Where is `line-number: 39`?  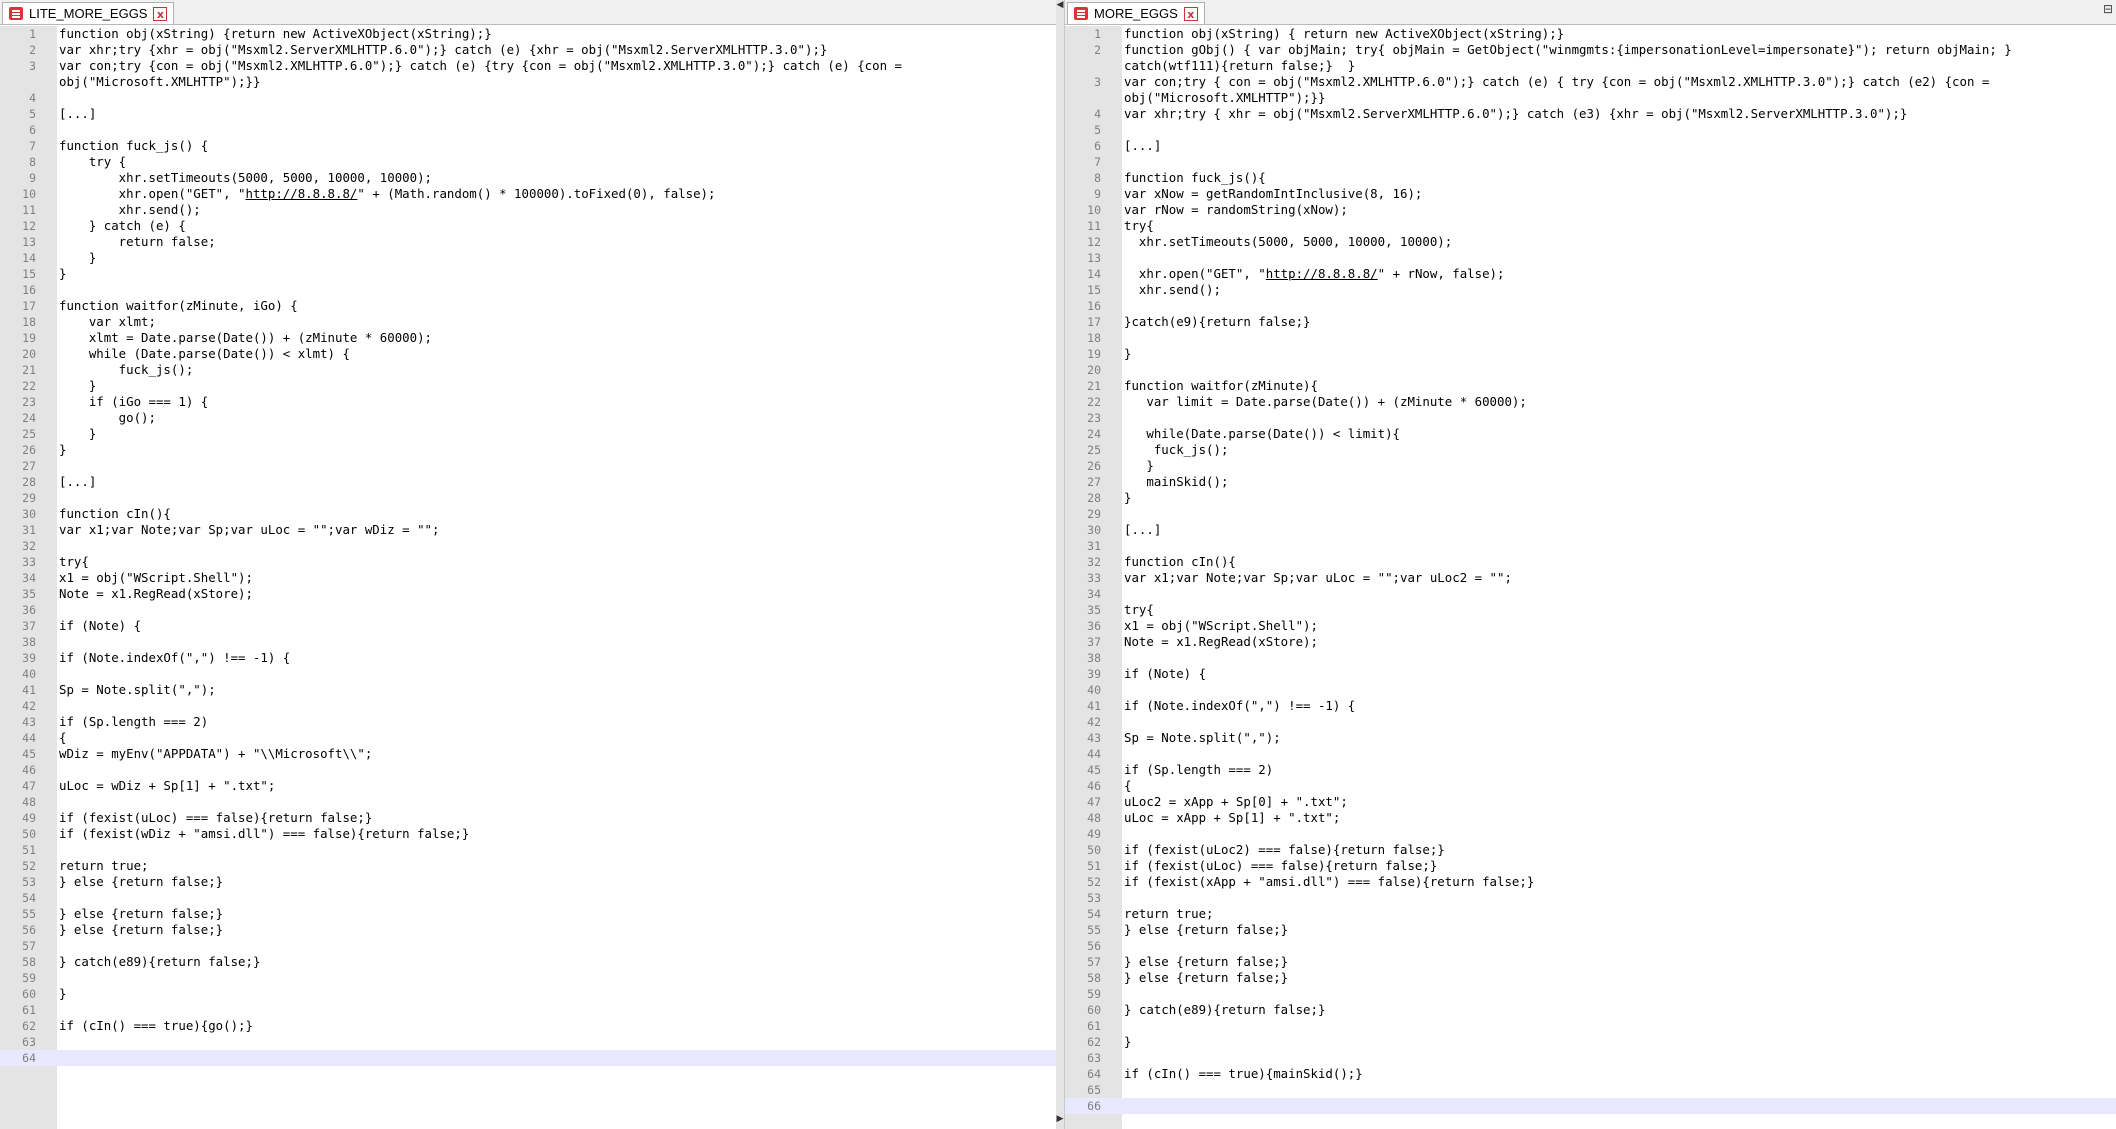 line-number: 39 is located at coordinates (29, 658).